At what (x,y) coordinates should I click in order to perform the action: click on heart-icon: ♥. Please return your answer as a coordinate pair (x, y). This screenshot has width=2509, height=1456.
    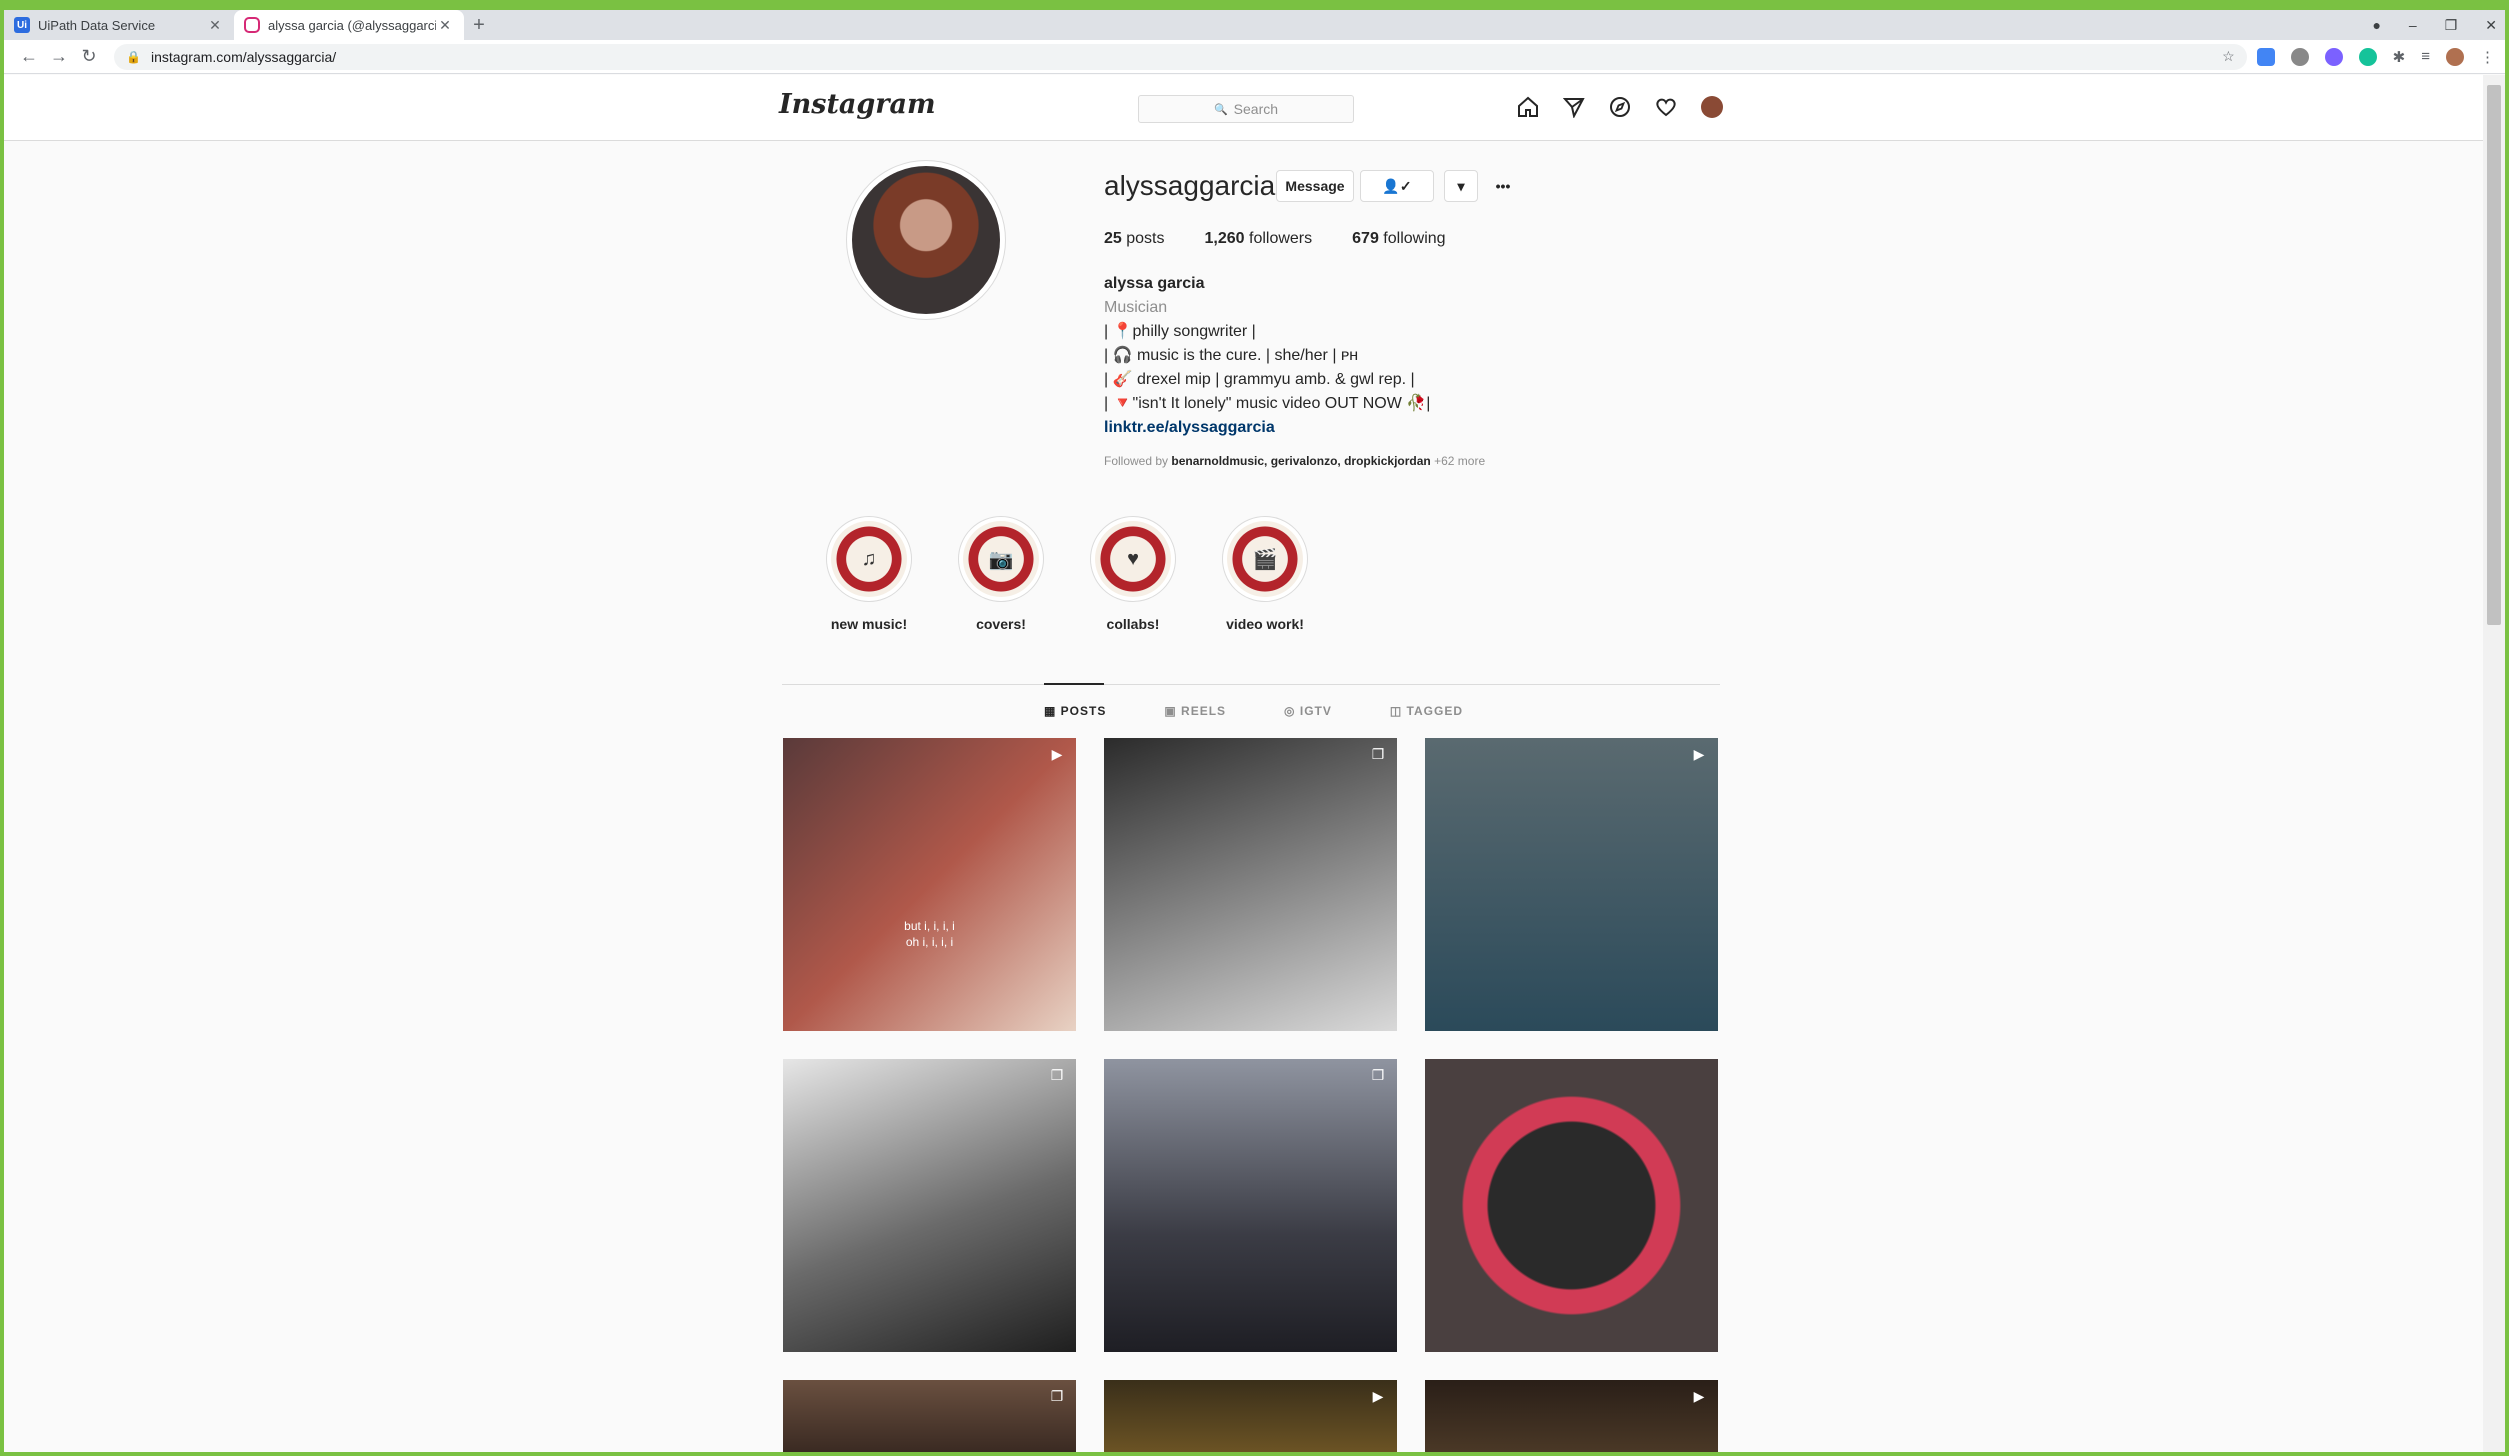
    Looking at the image, I should click on (1133, 559).